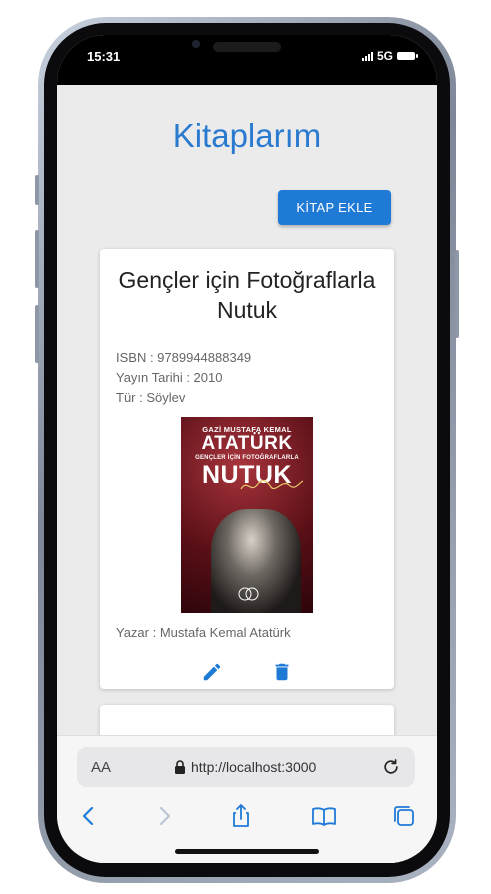 The height and width of the screenshot is (894, 491). What do you see at coordinates (272, 484) in the screenshot?
I see `signature-icon` at bounding box center [272, 484].